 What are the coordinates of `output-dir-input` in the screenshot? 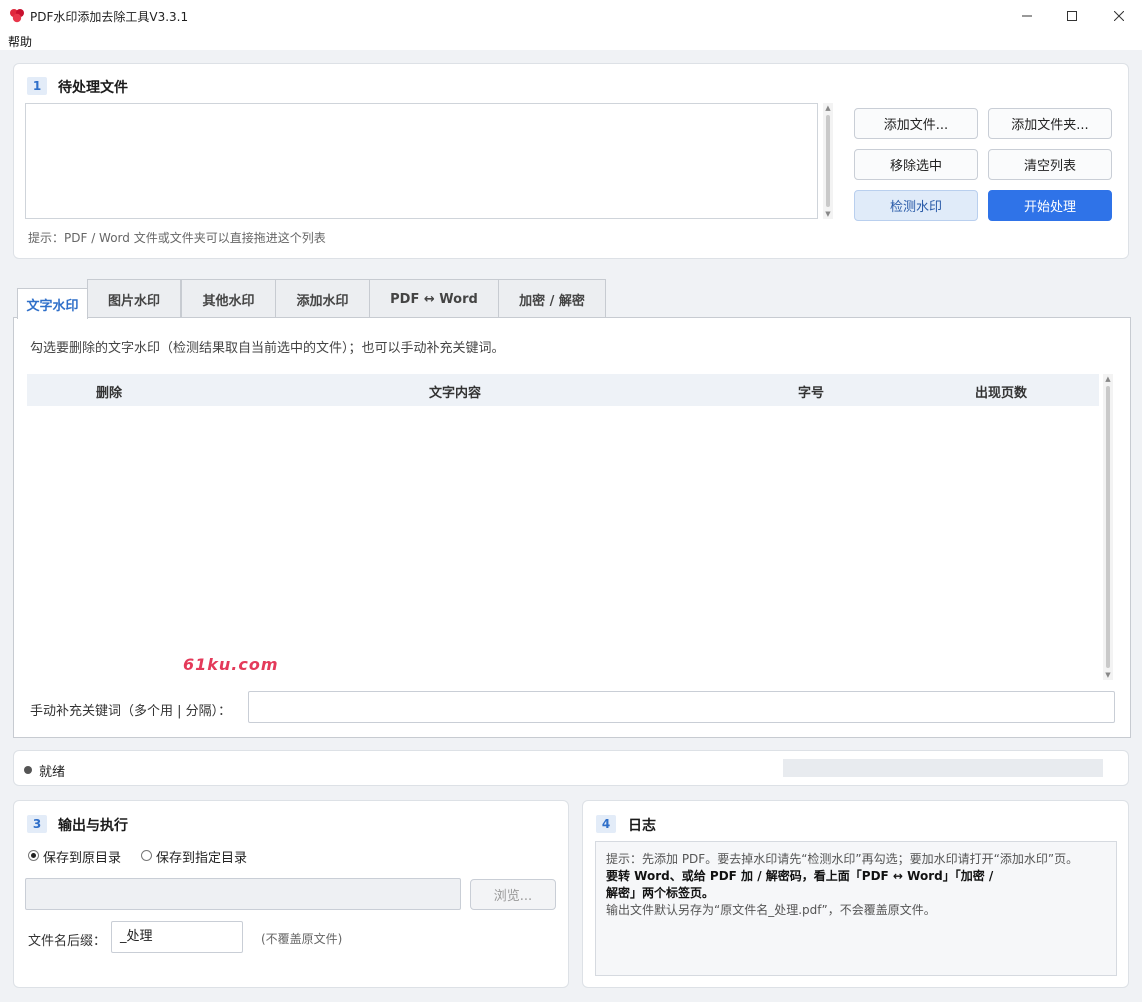 It's located at (243, 894).